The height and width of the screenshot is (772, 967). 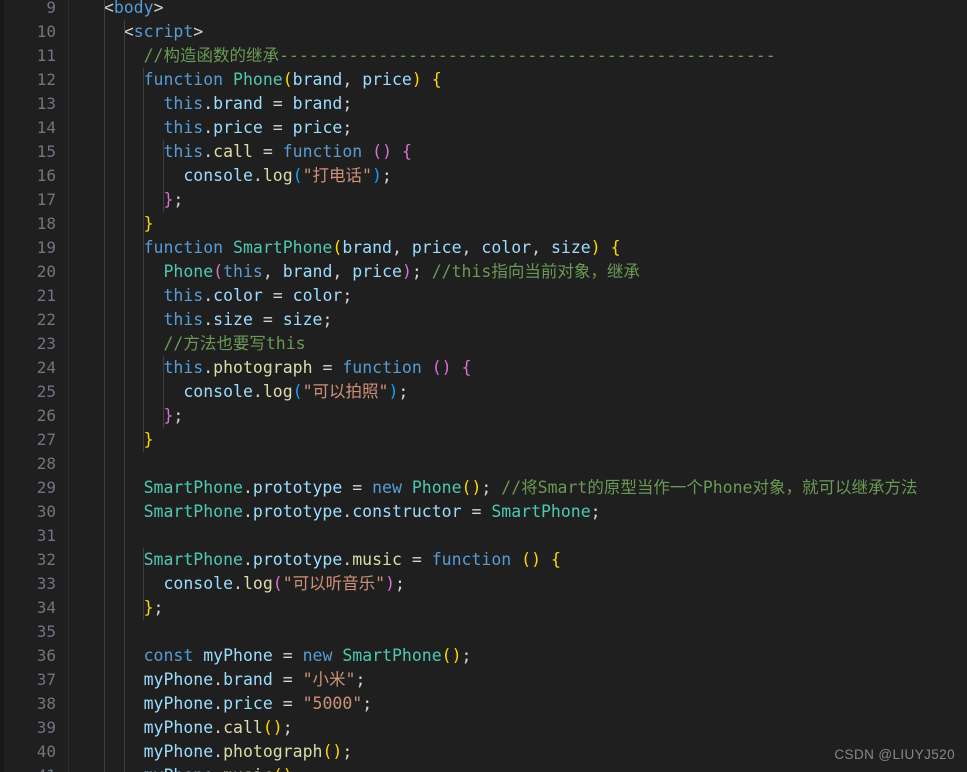 I want to click on line-number: 11, so click(x=46, y=55).